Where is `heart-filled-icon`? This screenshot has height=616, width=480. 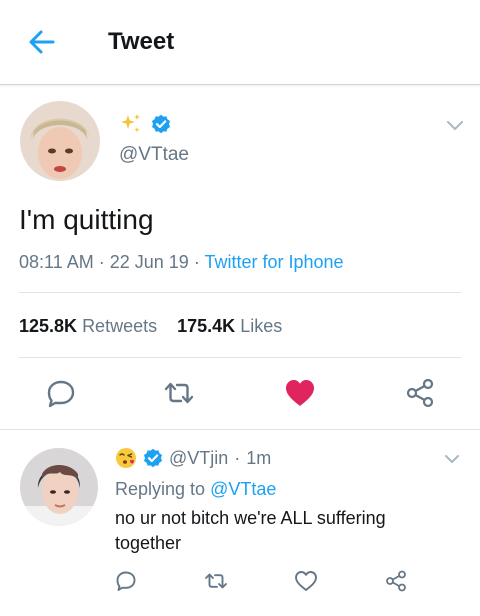 heart-filled-icon is located at coordinates (300, 393).